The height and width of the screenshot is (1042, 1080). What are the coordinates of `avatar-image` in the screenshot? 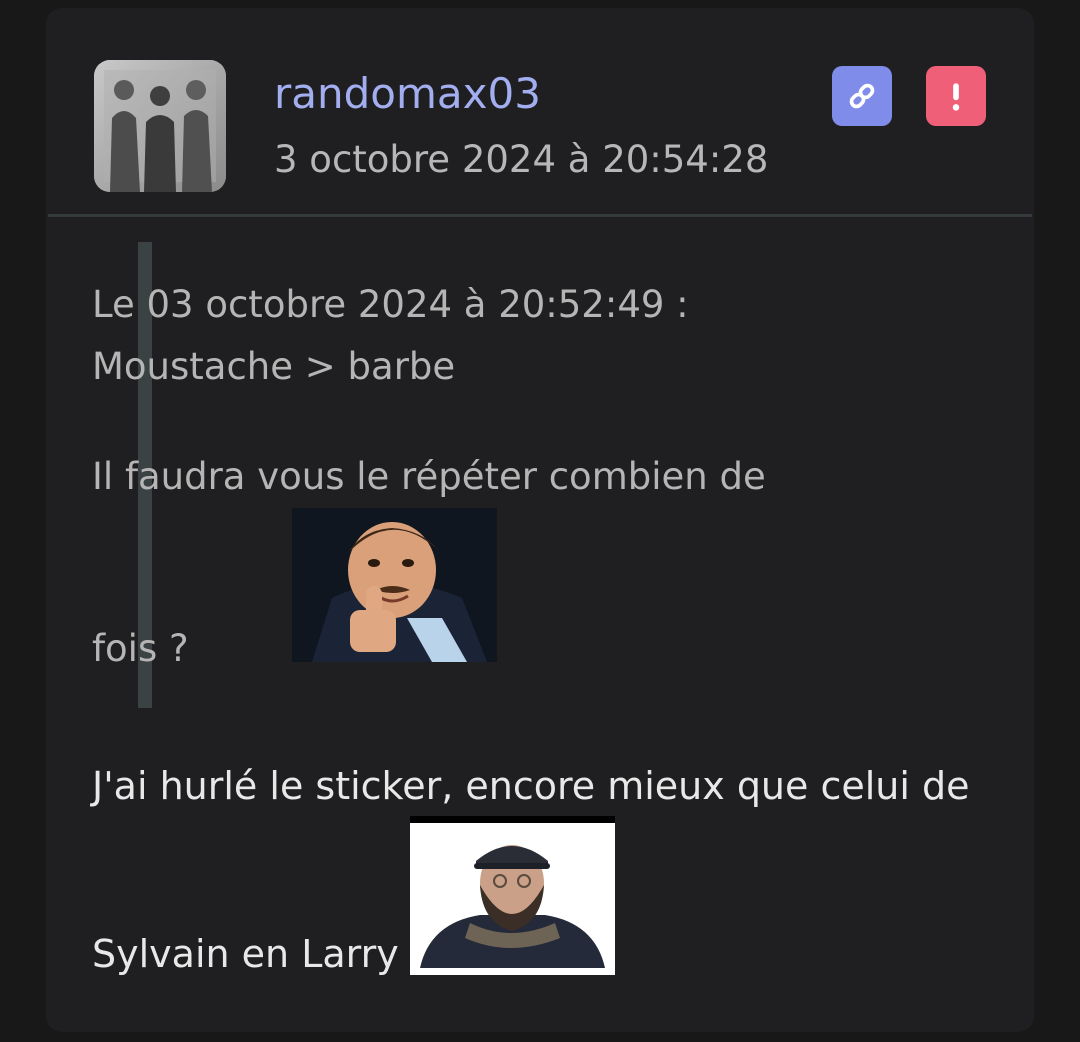 It's located at (160, 126).